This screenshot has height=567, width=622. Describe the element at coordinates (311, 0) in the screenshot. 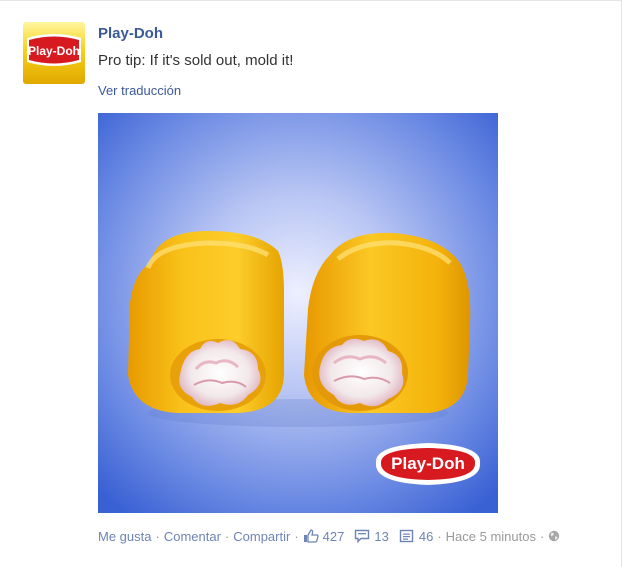

I see `top-divider` at that location.